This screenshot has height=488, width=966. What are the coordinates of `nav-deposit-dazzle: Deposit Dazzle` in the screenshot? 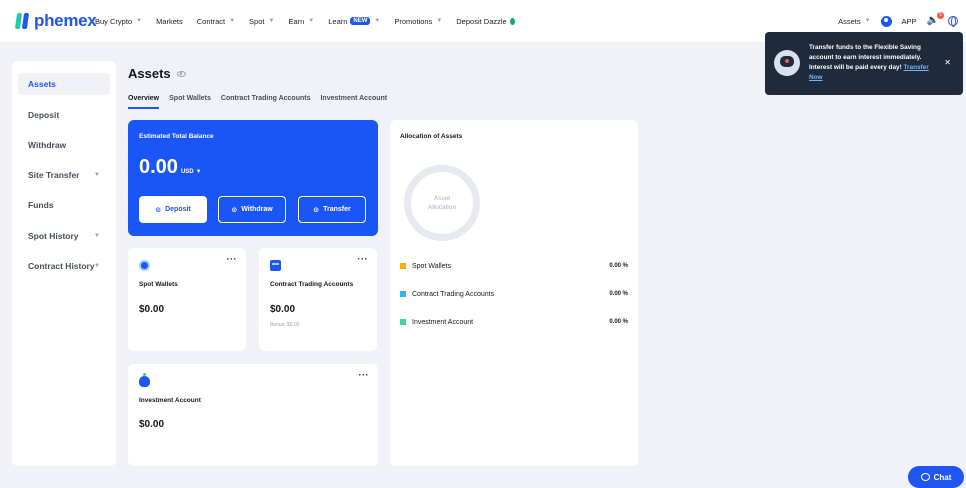 It's located at (485, 21).